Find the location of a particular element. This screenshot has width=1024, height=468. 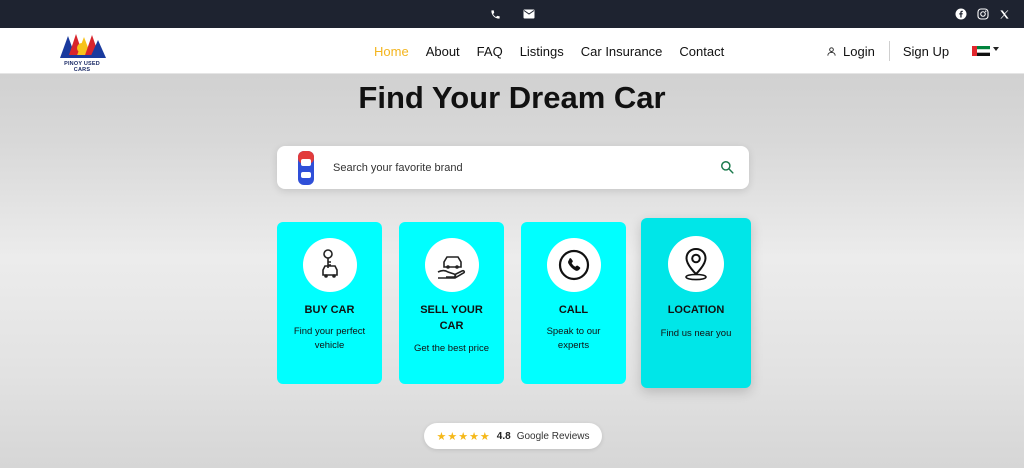

card-sell-car: SELL YOUR CAR Get the best price is located at coordinates (451, 303).